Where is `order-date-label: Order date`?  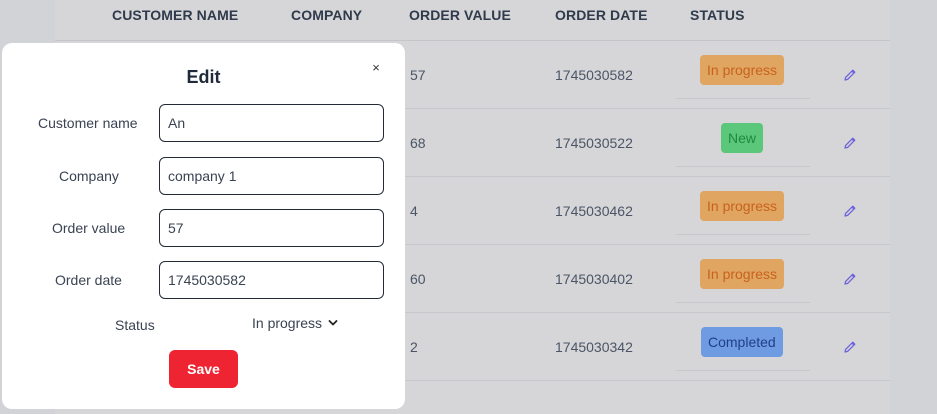 order-date-label: Order date is located at coordinates (88, 280).